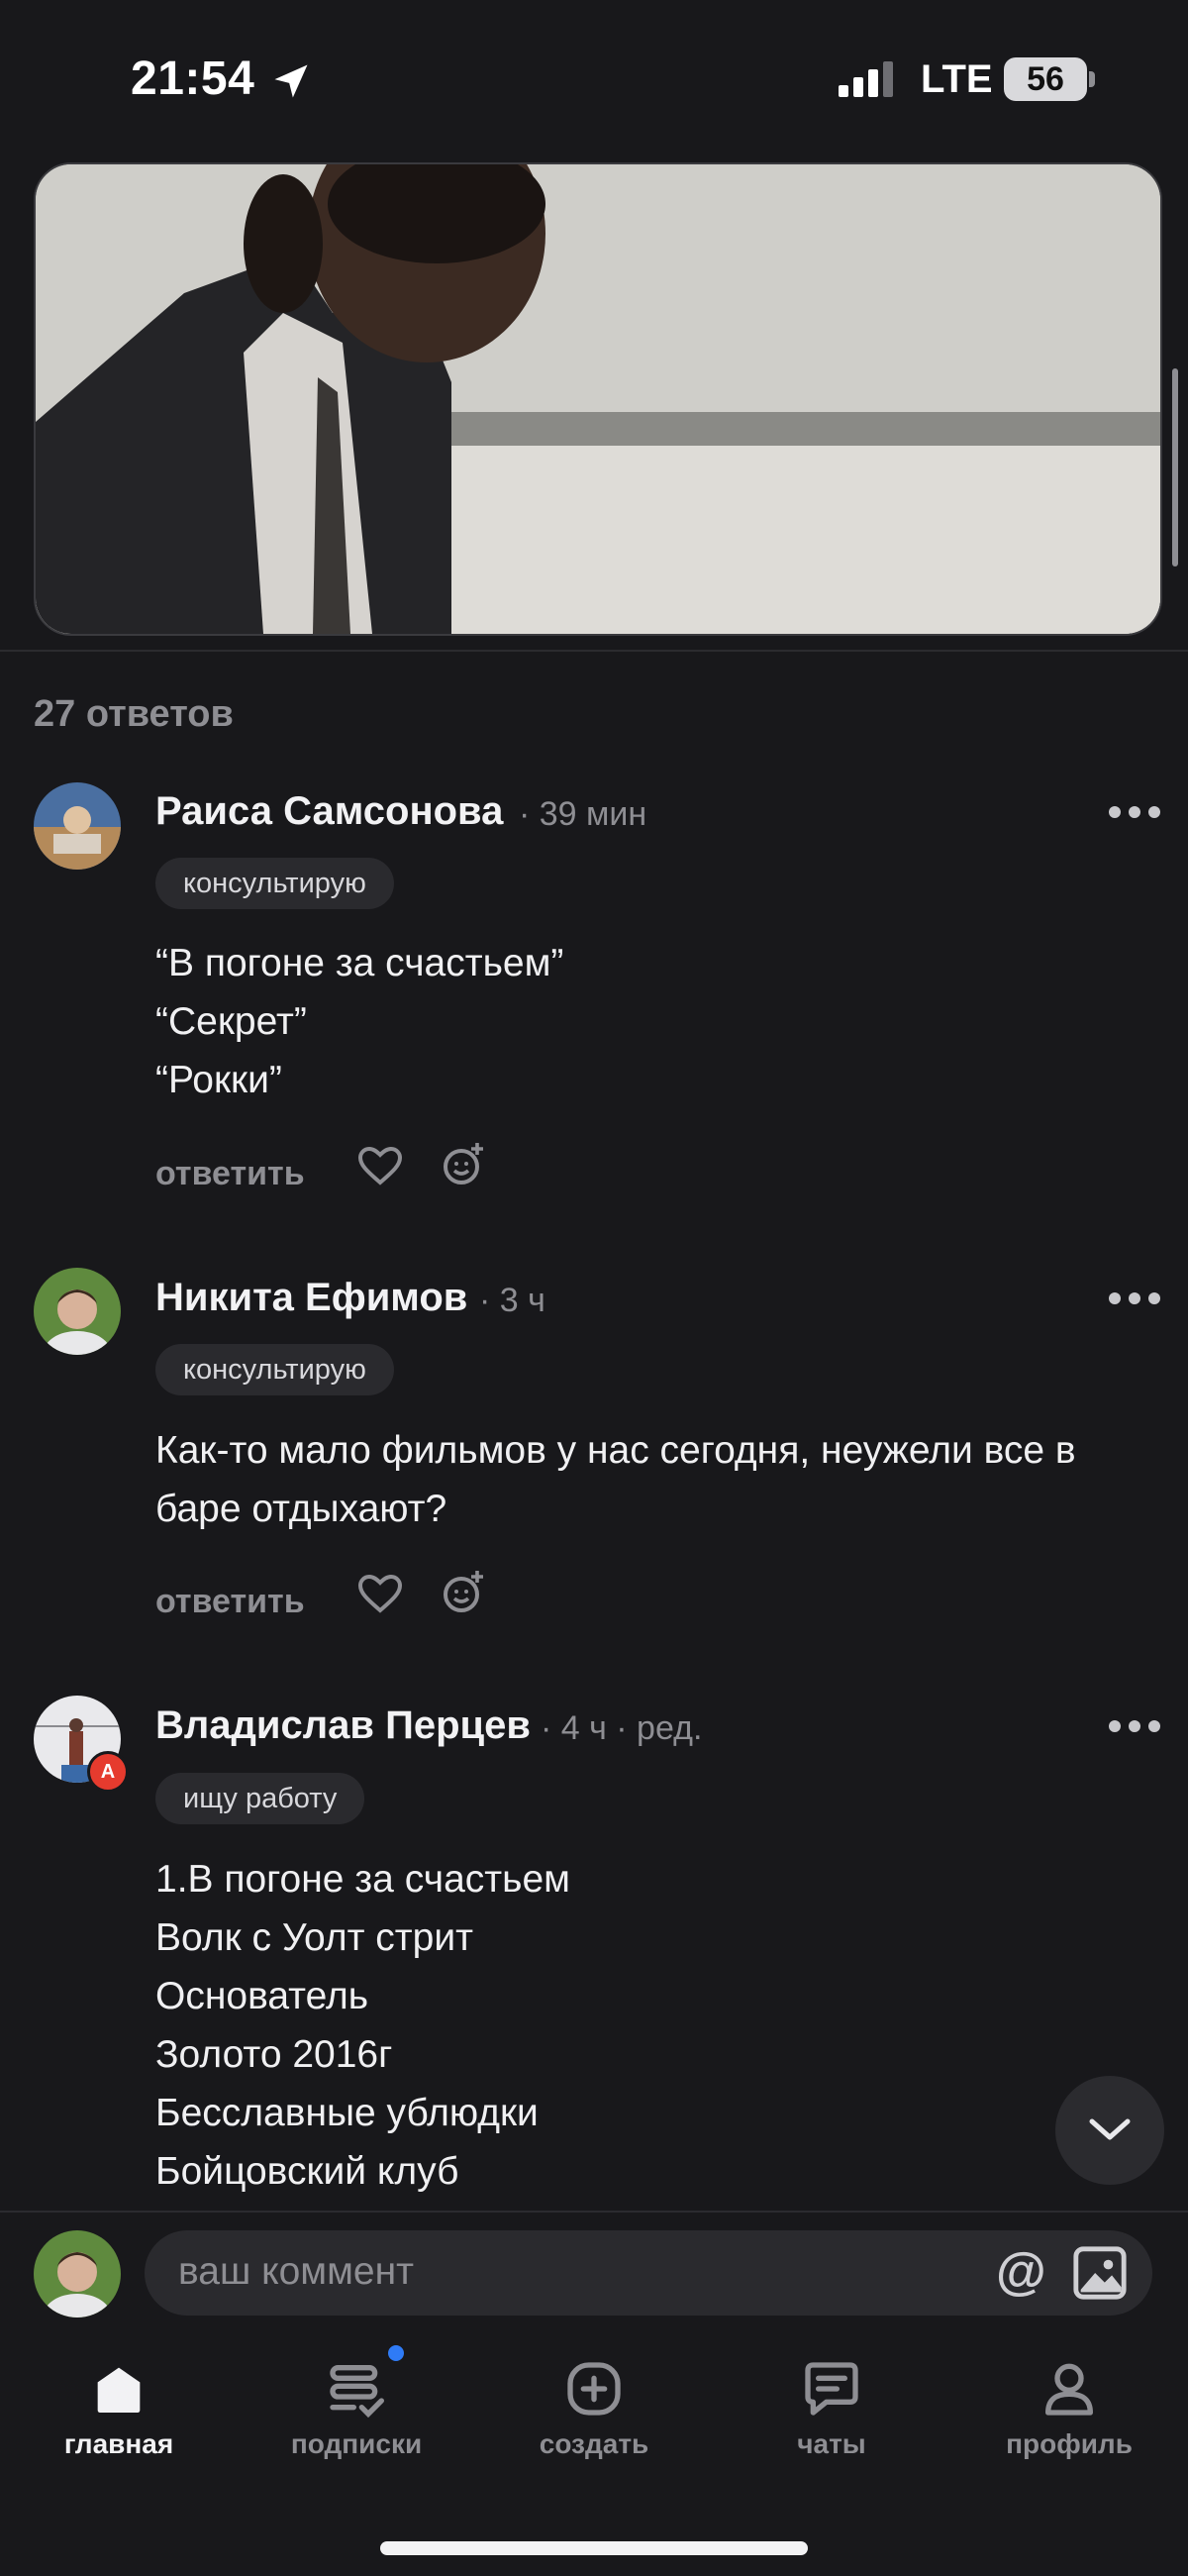  What do you see at coordinates (583, 814) in the screenshot?
I see `comment-time: · 39 мин` at bounding box center [583, 814].